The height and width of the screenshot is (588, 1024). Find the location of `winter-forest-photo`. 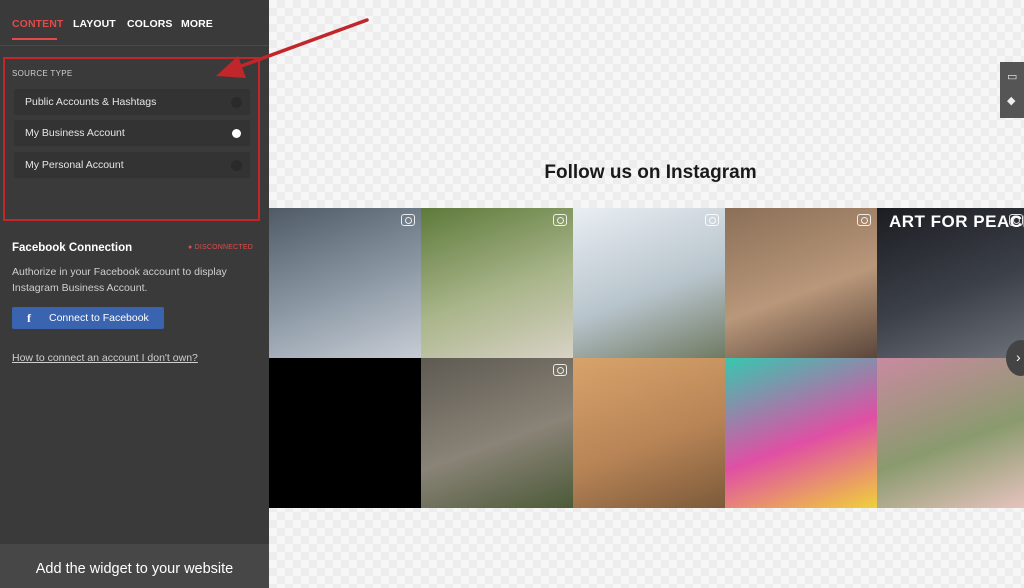

winter-forest-photo is located at coordinates (345, 283).